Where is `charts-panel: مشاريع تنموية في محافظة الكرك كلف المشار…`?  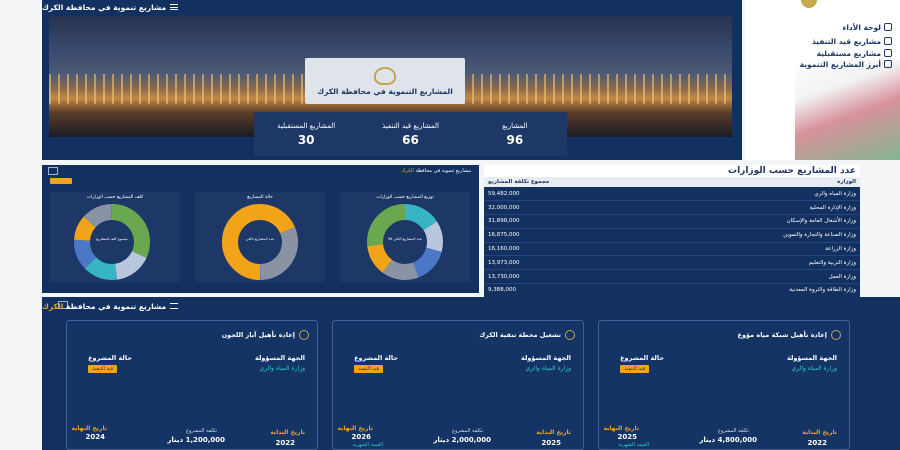
charts-panel: مشاريع تنموية في محافظة الكرك كلف المشار… is located at coordinates (260, 229).